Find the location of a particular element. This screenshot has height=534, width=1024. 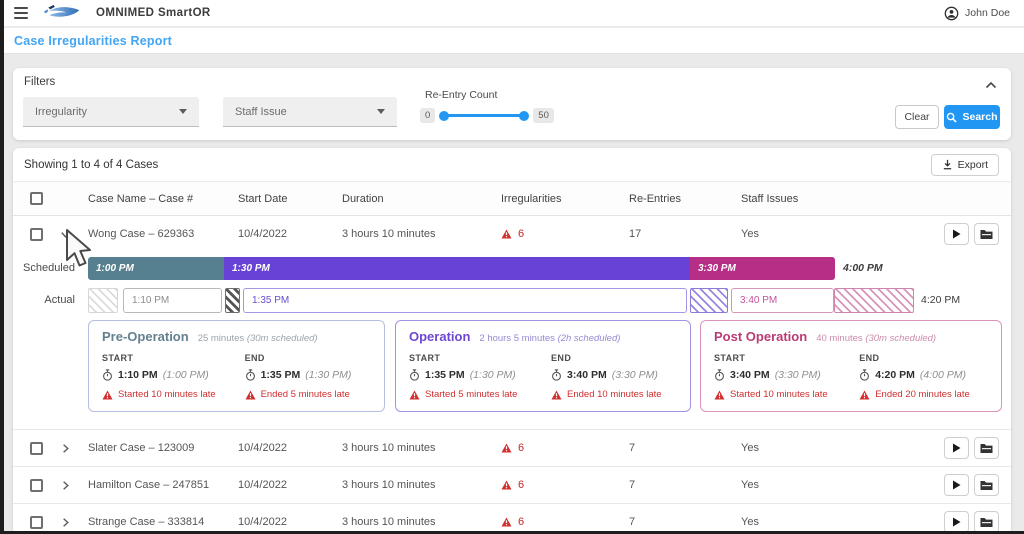

scheduled-label: Scheduled is located at coordinates (49, 268).